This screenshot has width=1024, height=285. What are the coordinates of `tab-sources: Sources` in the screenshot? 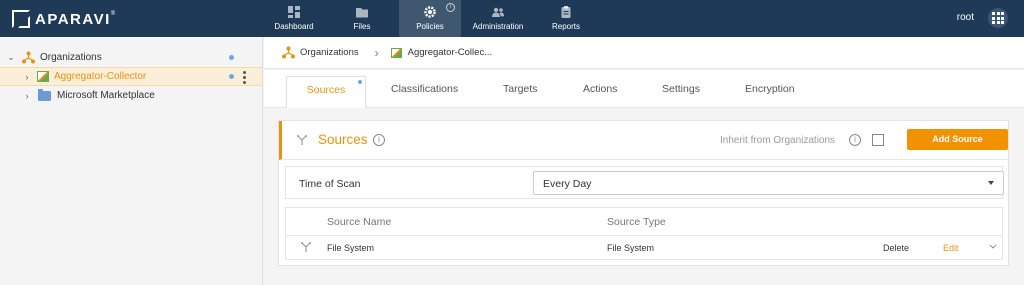 It's located at (326, 92).